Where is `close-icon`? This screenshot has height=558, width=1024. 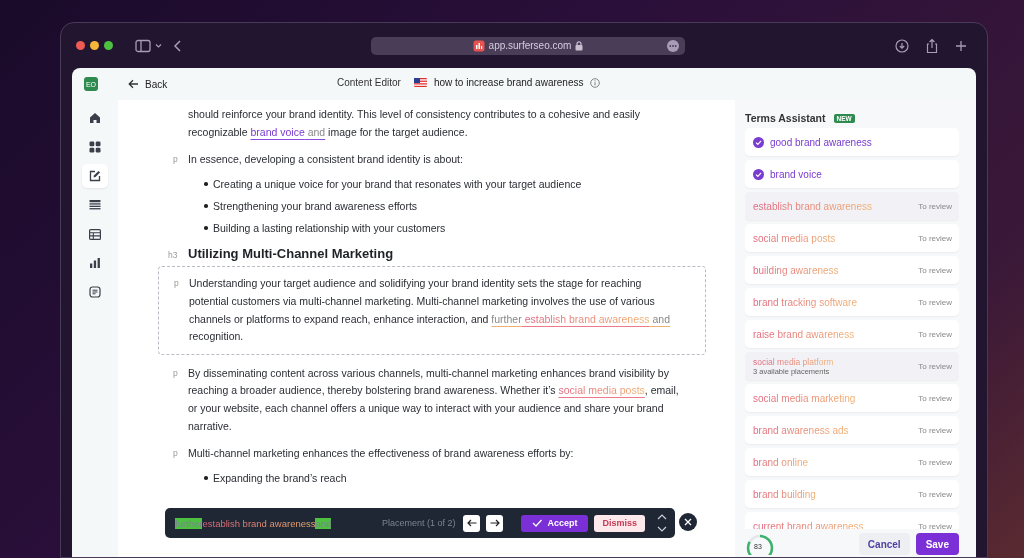
close-icon is located at coordinates (688, 522).